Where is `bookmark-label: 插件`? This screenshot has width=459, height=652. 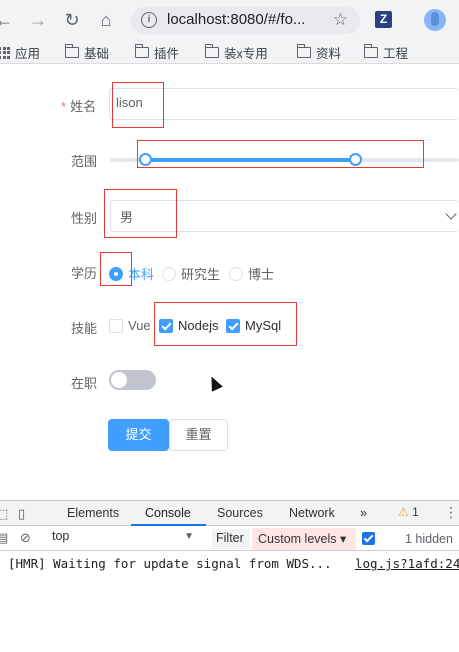 bookmark-label: 插件 is located at coordinates (167, 54).